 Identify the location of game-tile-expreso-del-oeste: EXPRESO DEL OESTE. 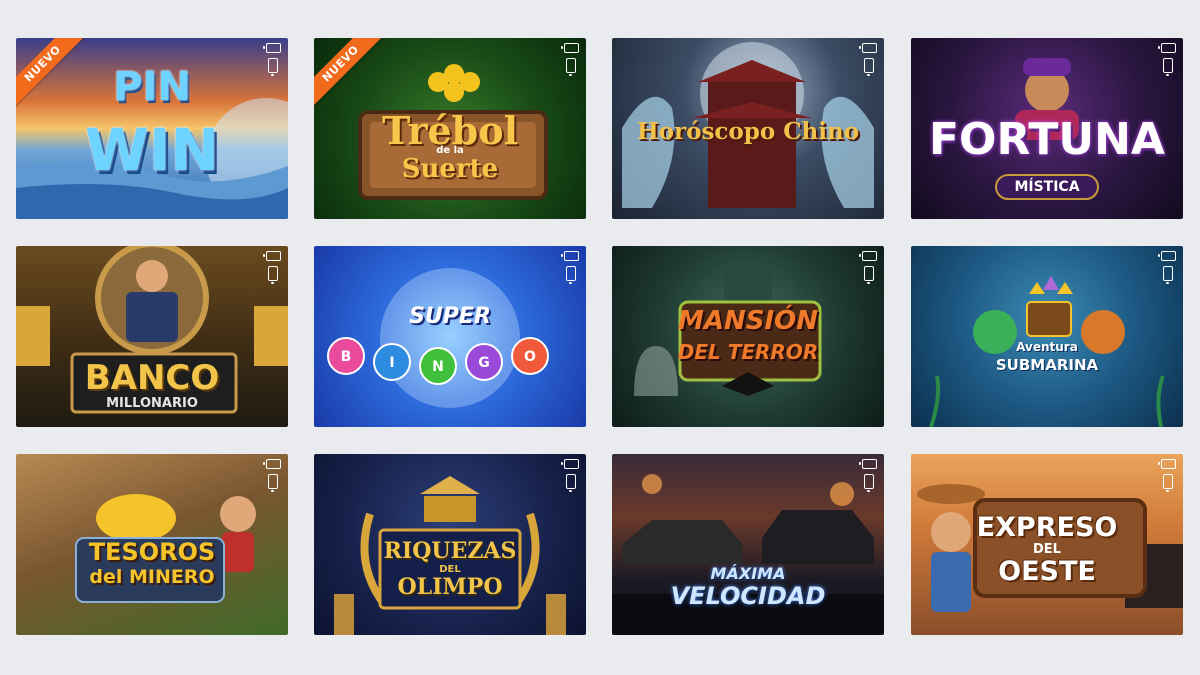
(1047, 544).